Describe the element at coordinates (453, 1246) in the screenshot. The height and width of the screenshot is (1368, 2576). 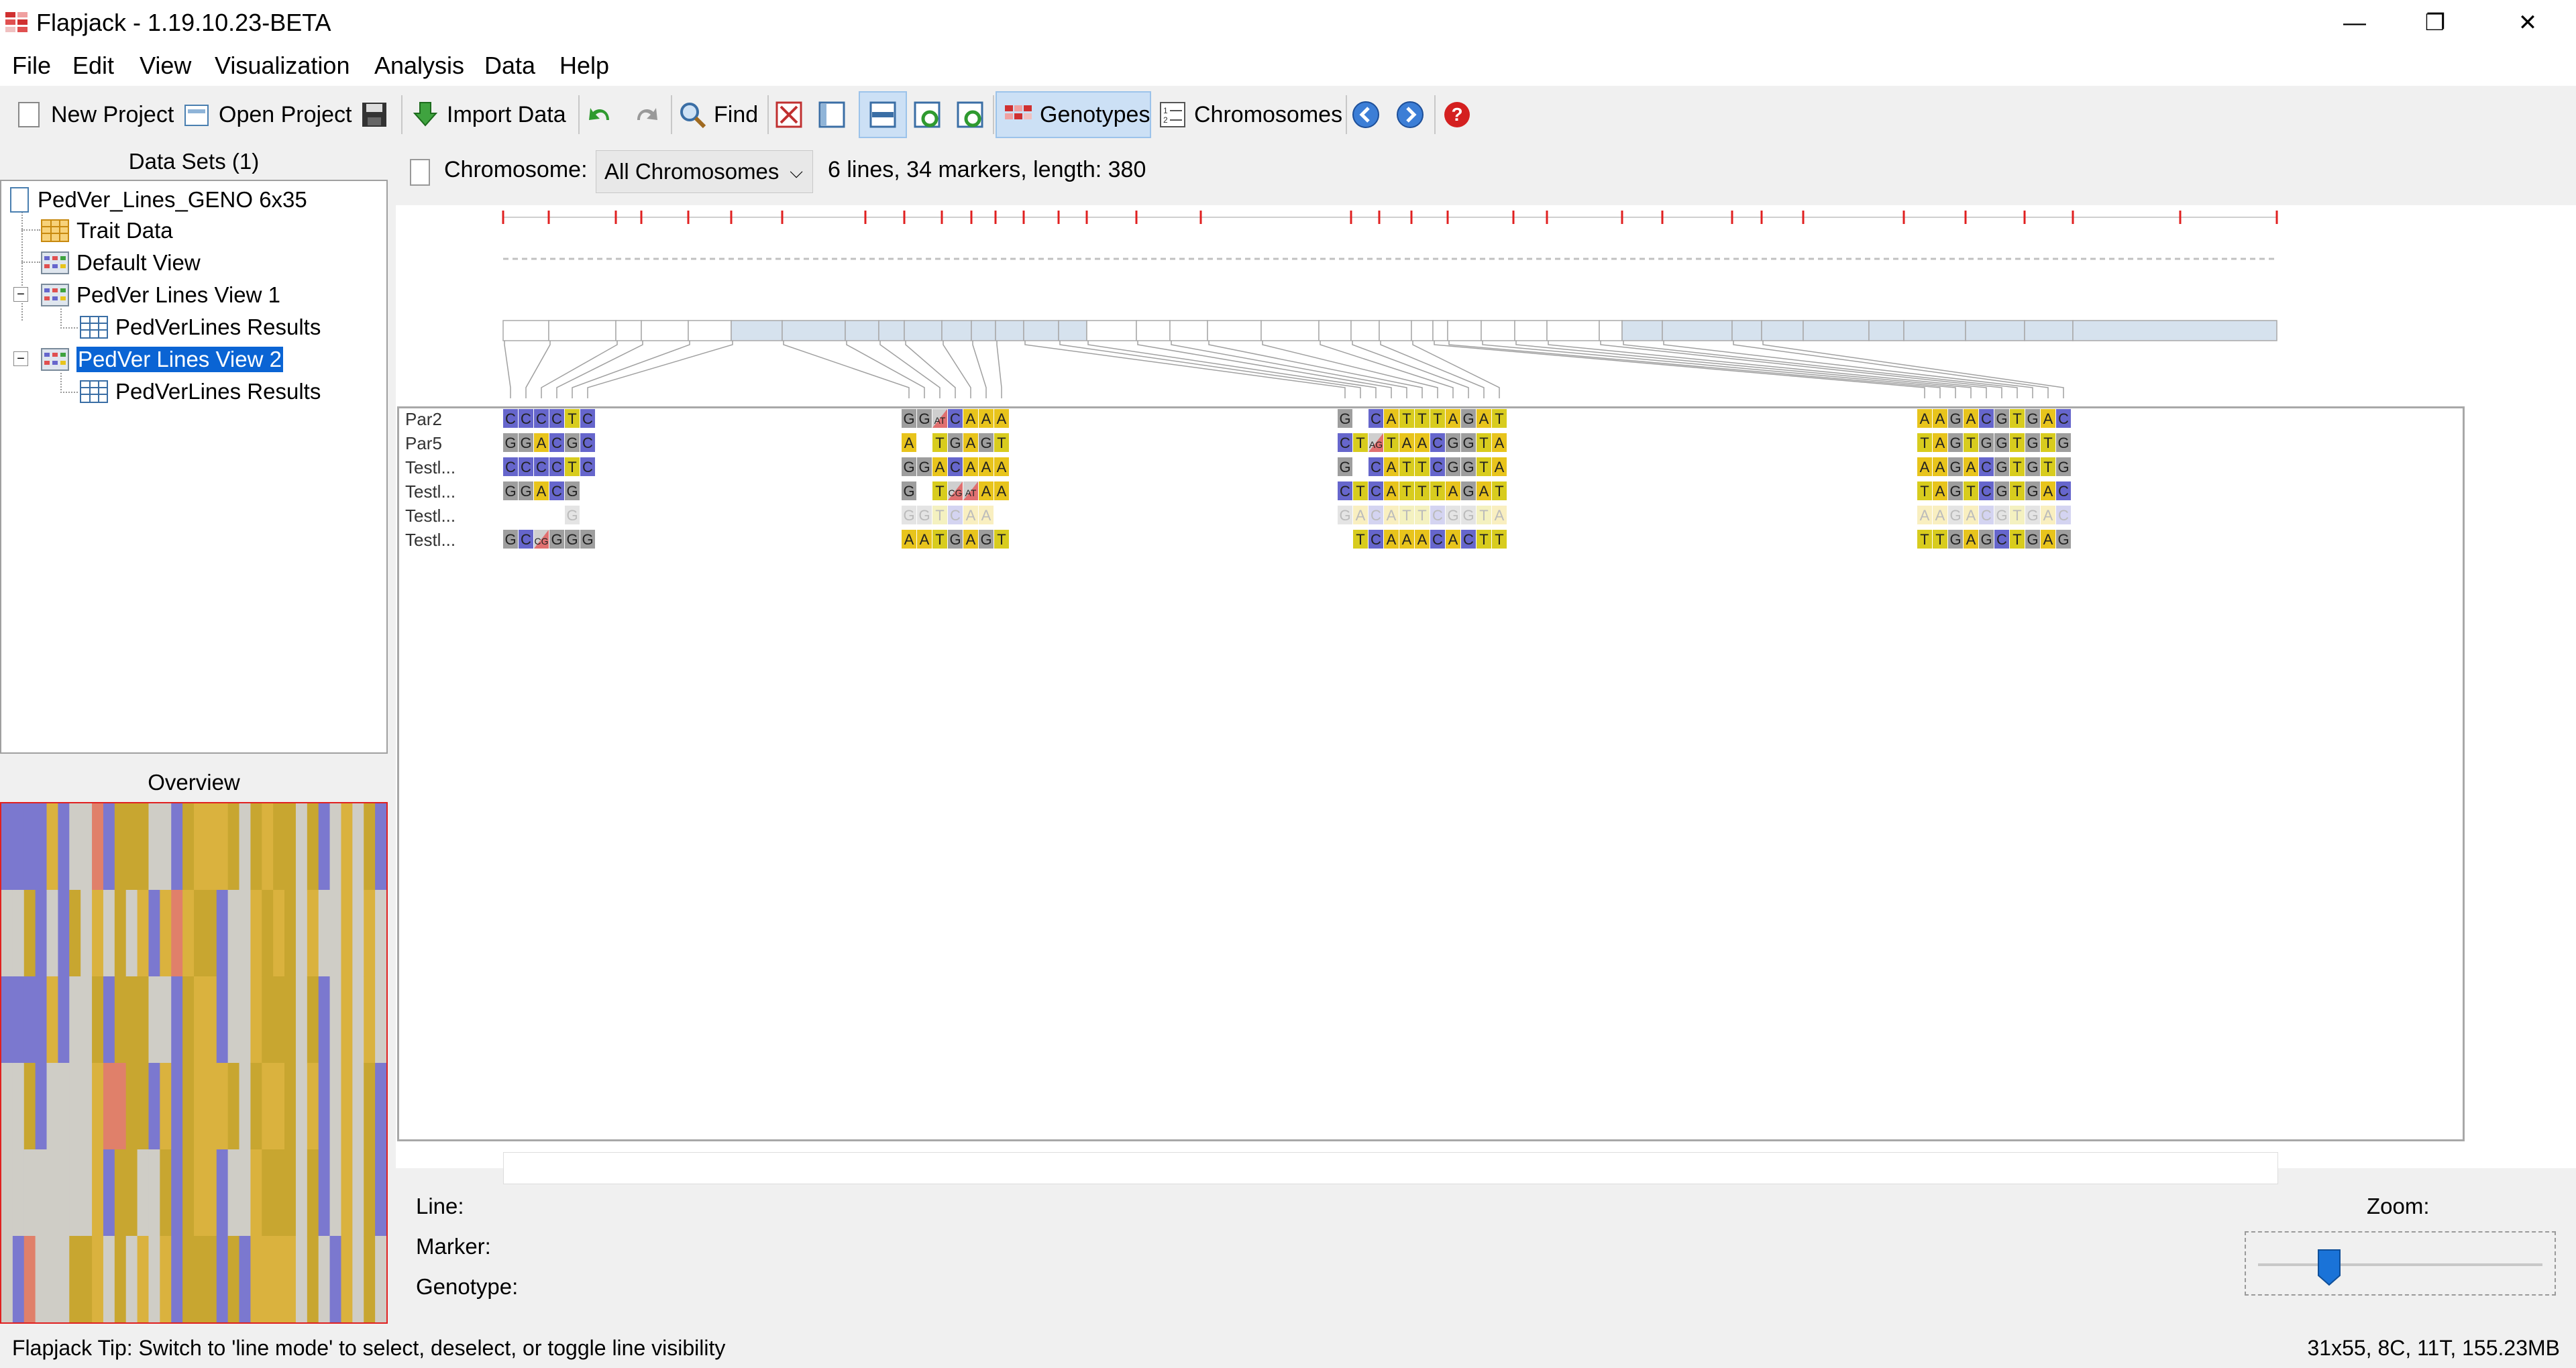
I see `marker-info-label: Marker:` at that location.